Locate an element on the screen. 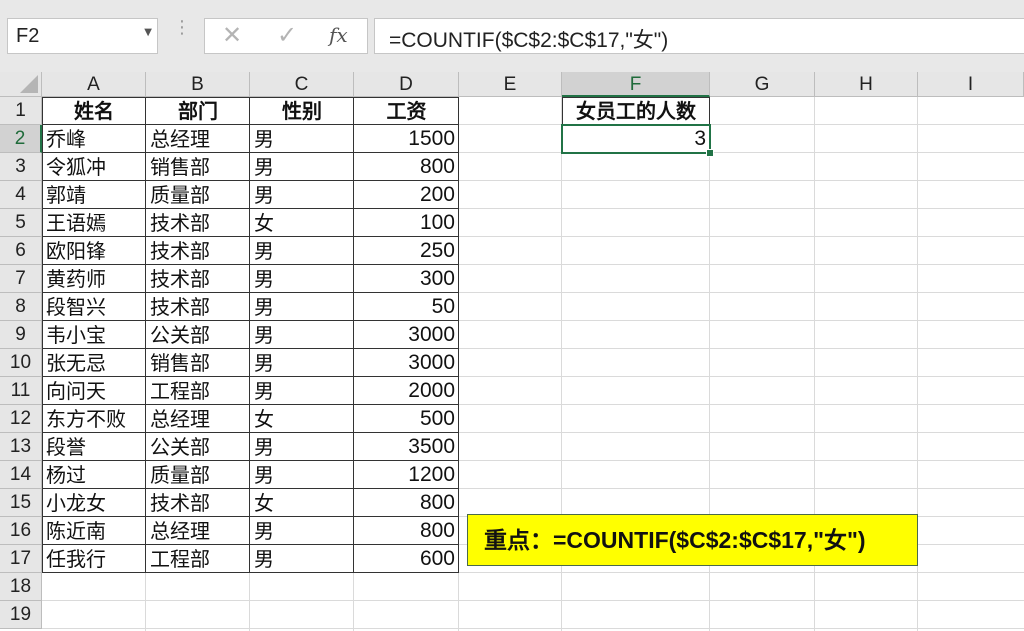  row-header-14: 14 is located at coordinates (21, 475).